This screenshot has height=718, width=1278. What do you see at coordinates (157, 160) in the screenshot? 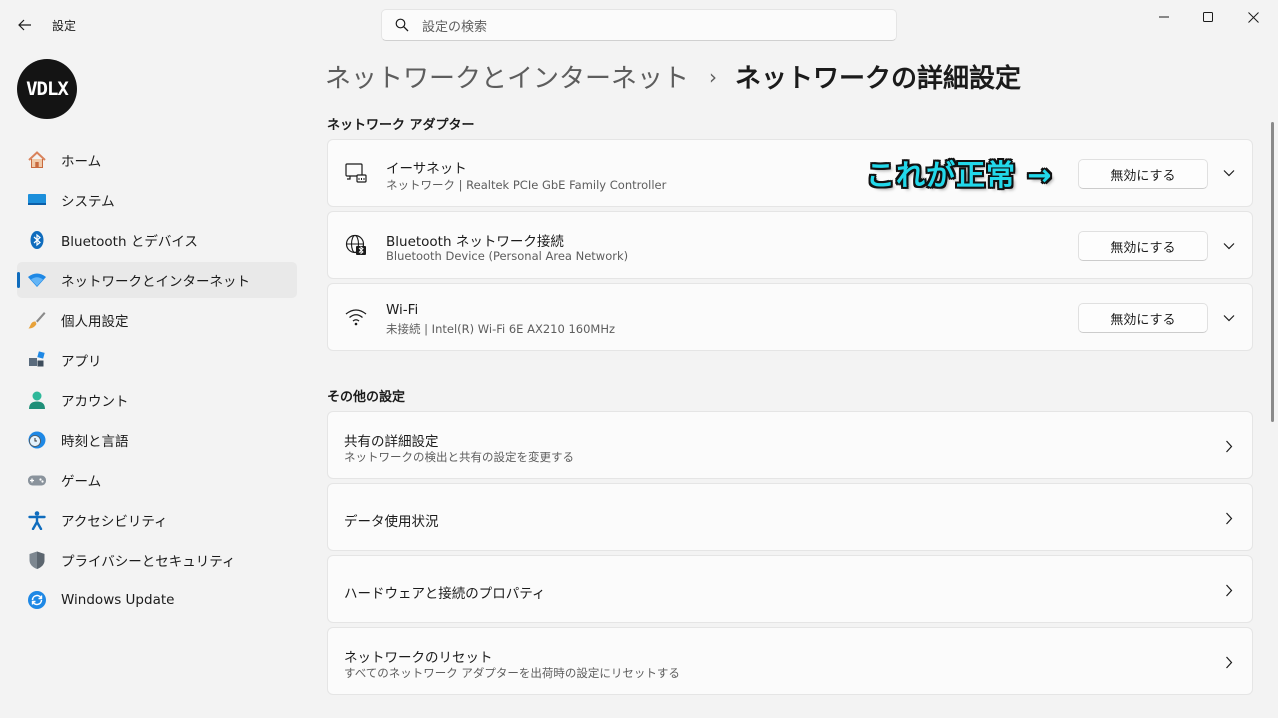
I see `sidebar-item-home: ホーム` at bounding box center [157, 160].